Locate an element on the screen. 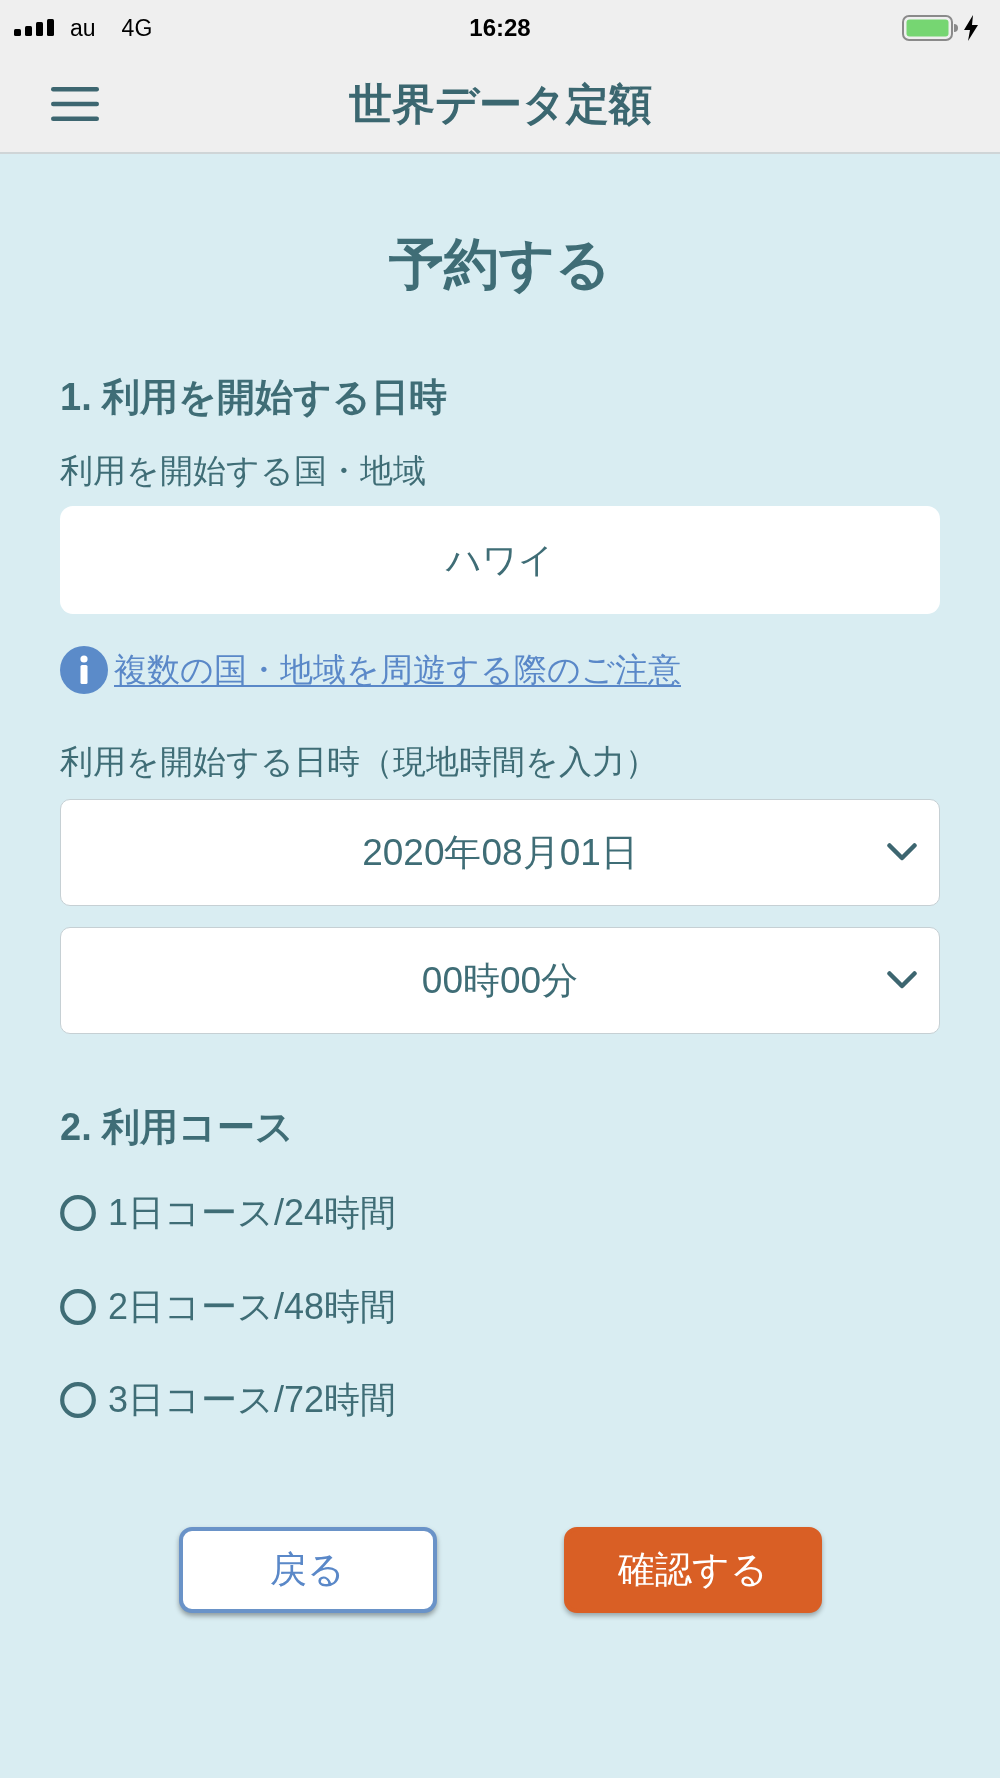 This screenshot has width=1000, height=1778. section-heading: 2. 利用コース is located at coordinates (178, 1127).